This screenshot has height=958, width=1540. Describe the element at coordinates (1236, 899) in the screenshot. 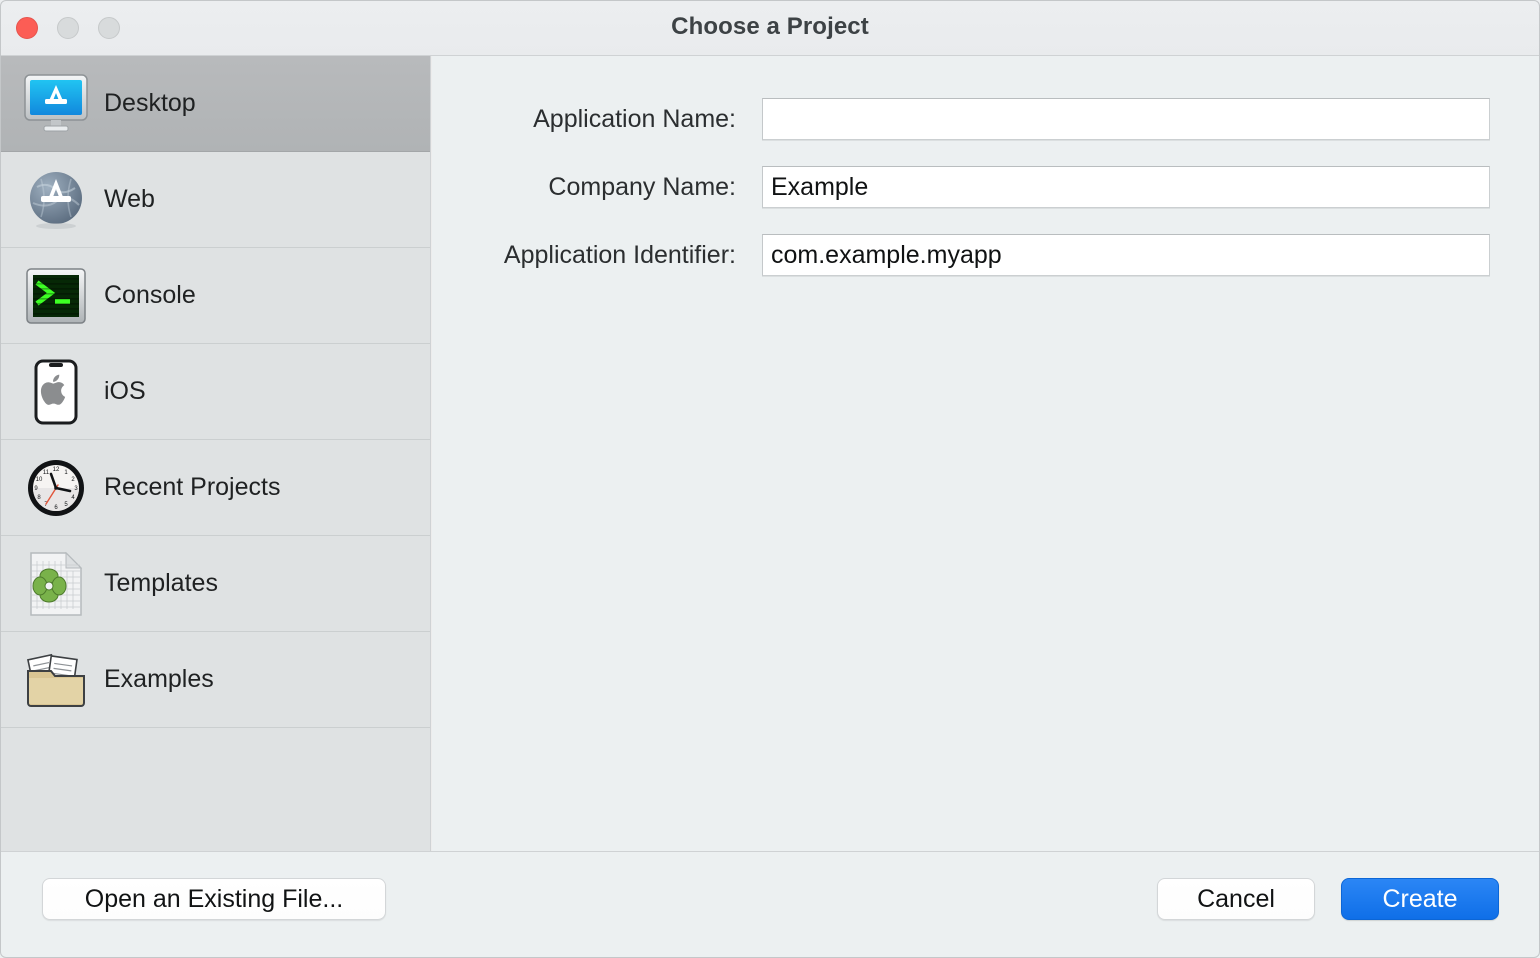

I see `cancel-button: Cancel` at that location.